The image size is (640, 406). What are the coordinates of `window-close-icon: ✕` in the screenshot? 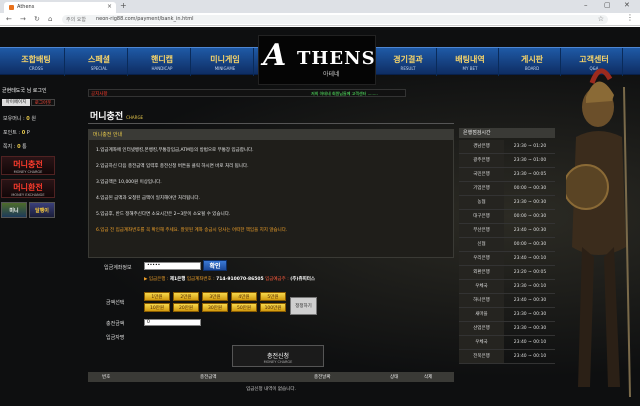 It's located at (627, 5).